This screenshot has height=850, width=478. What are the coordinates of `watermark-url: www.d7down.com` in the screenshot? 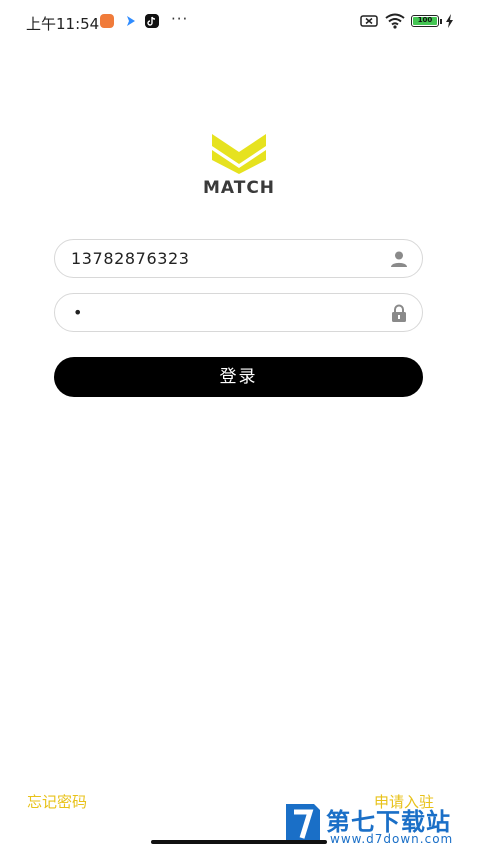 It's located at (392, 839).